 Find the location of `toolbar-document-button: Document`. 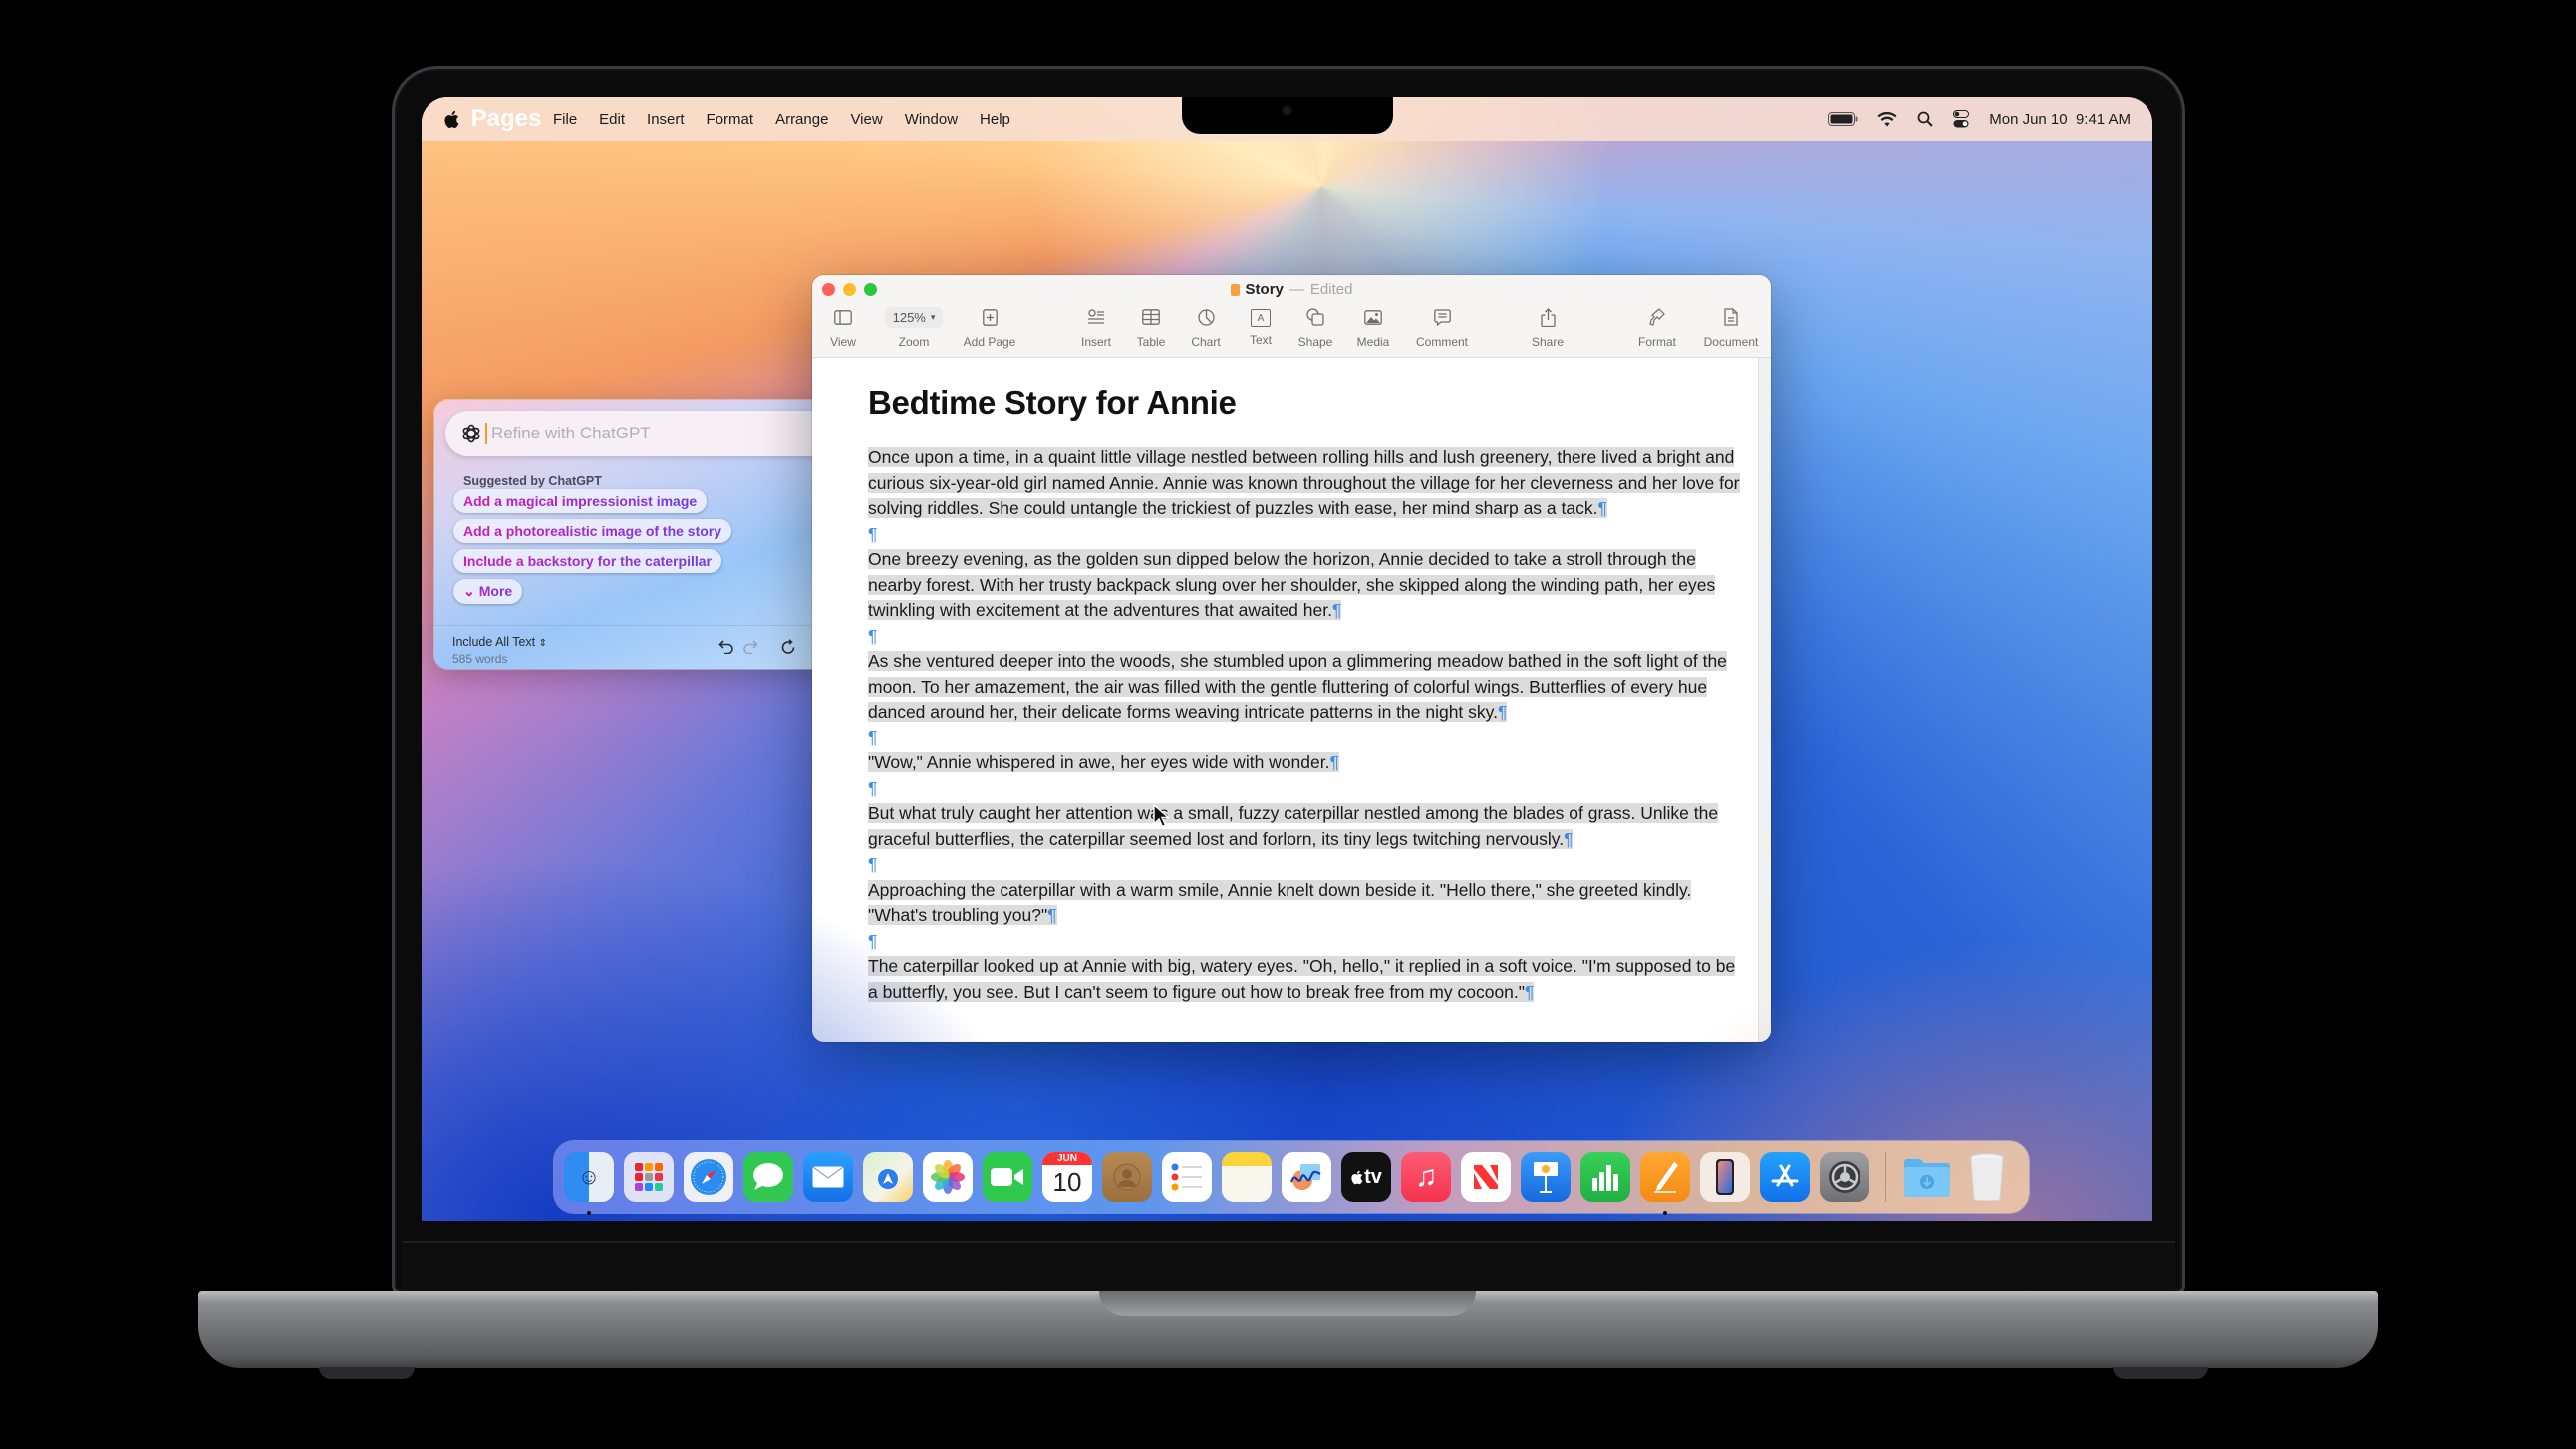

toolbar-document-button: Document is located at coordinates (1731, 327).